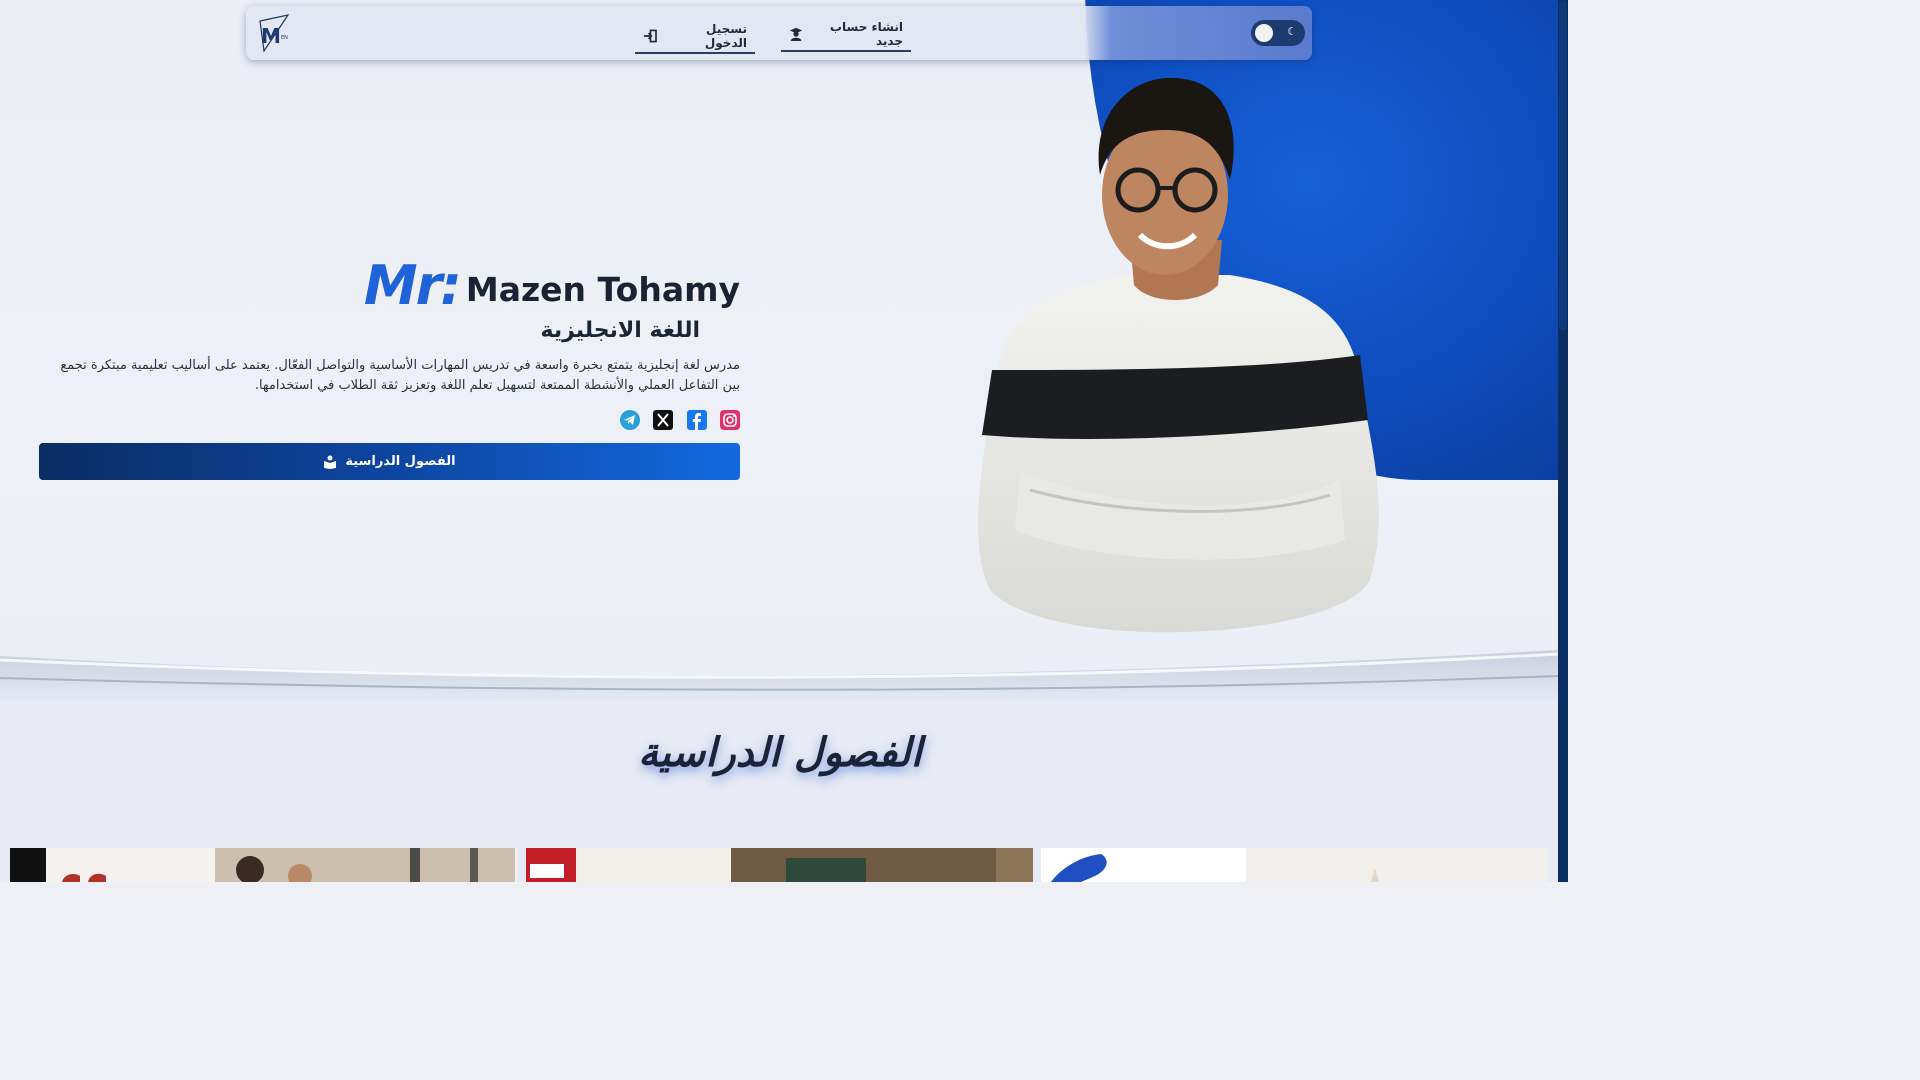 Image resolution: width=1920 pixels, height=1080 pixels. Describe the element at coordinates (725, 36) in the screenshot. I see `login-label: تسجيل الدخول` at that location.